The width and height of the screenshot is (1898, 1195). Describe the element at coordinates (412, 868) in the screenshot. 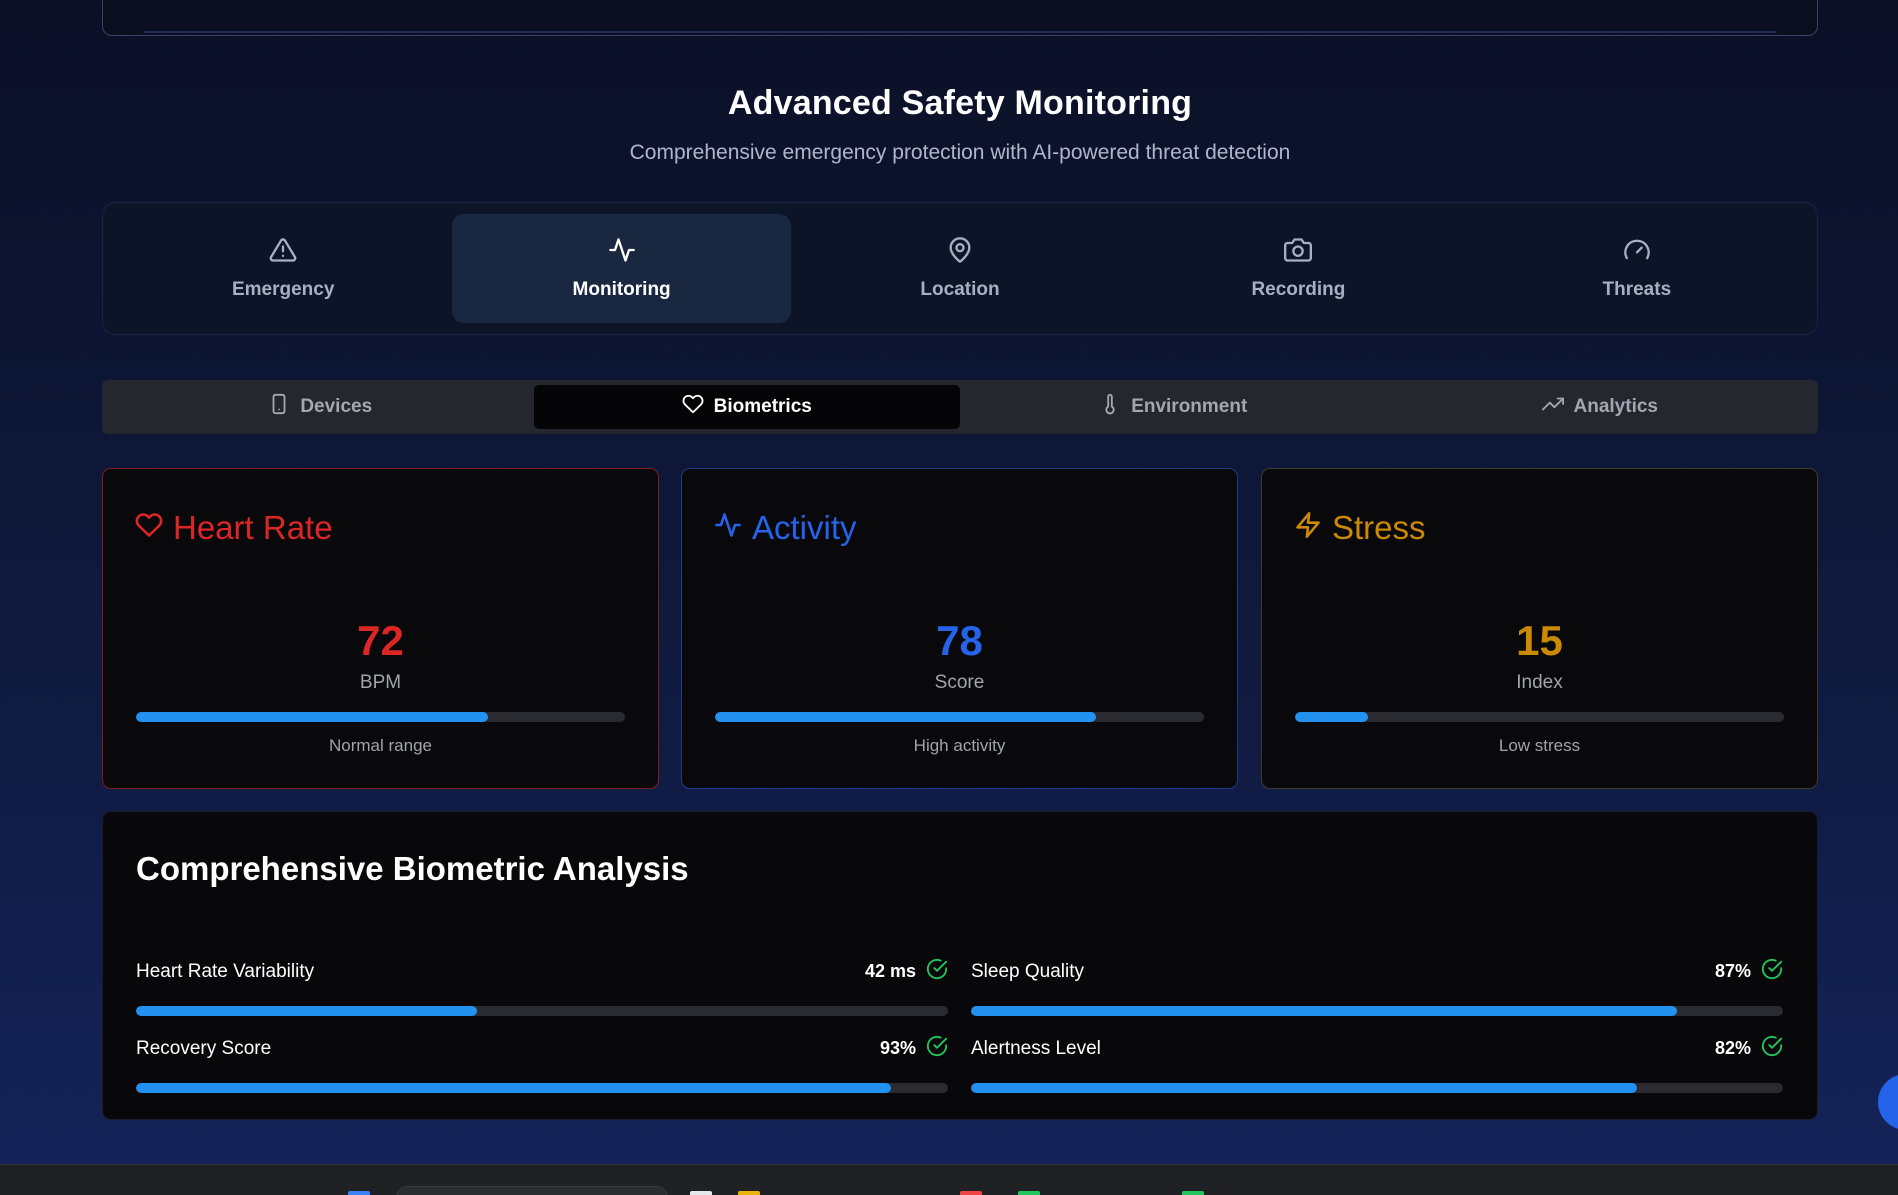

I see `analysis-title: Comprehensive Biometric Analysis` at that location.